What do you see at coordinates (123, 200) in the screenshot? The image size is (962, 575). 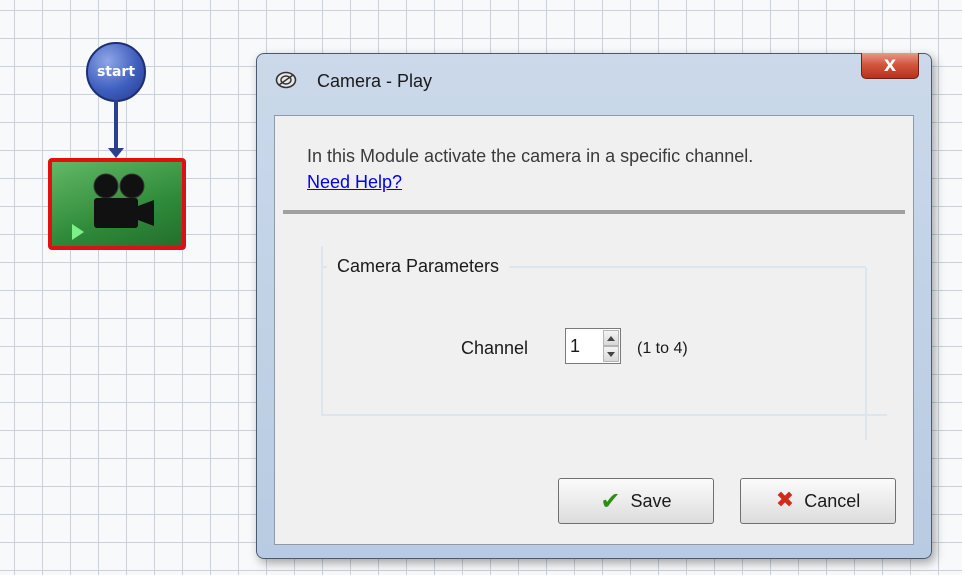 I see `movie-camera-icon` at bounding box center [123, 200].